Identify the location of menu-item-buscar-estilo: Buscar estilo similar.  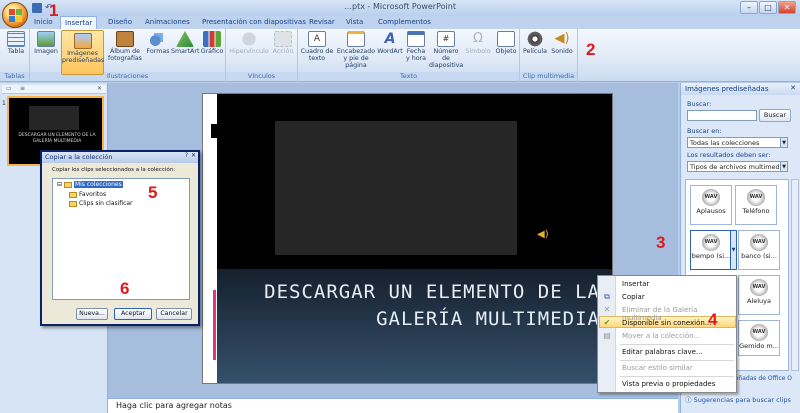
(657, 368).